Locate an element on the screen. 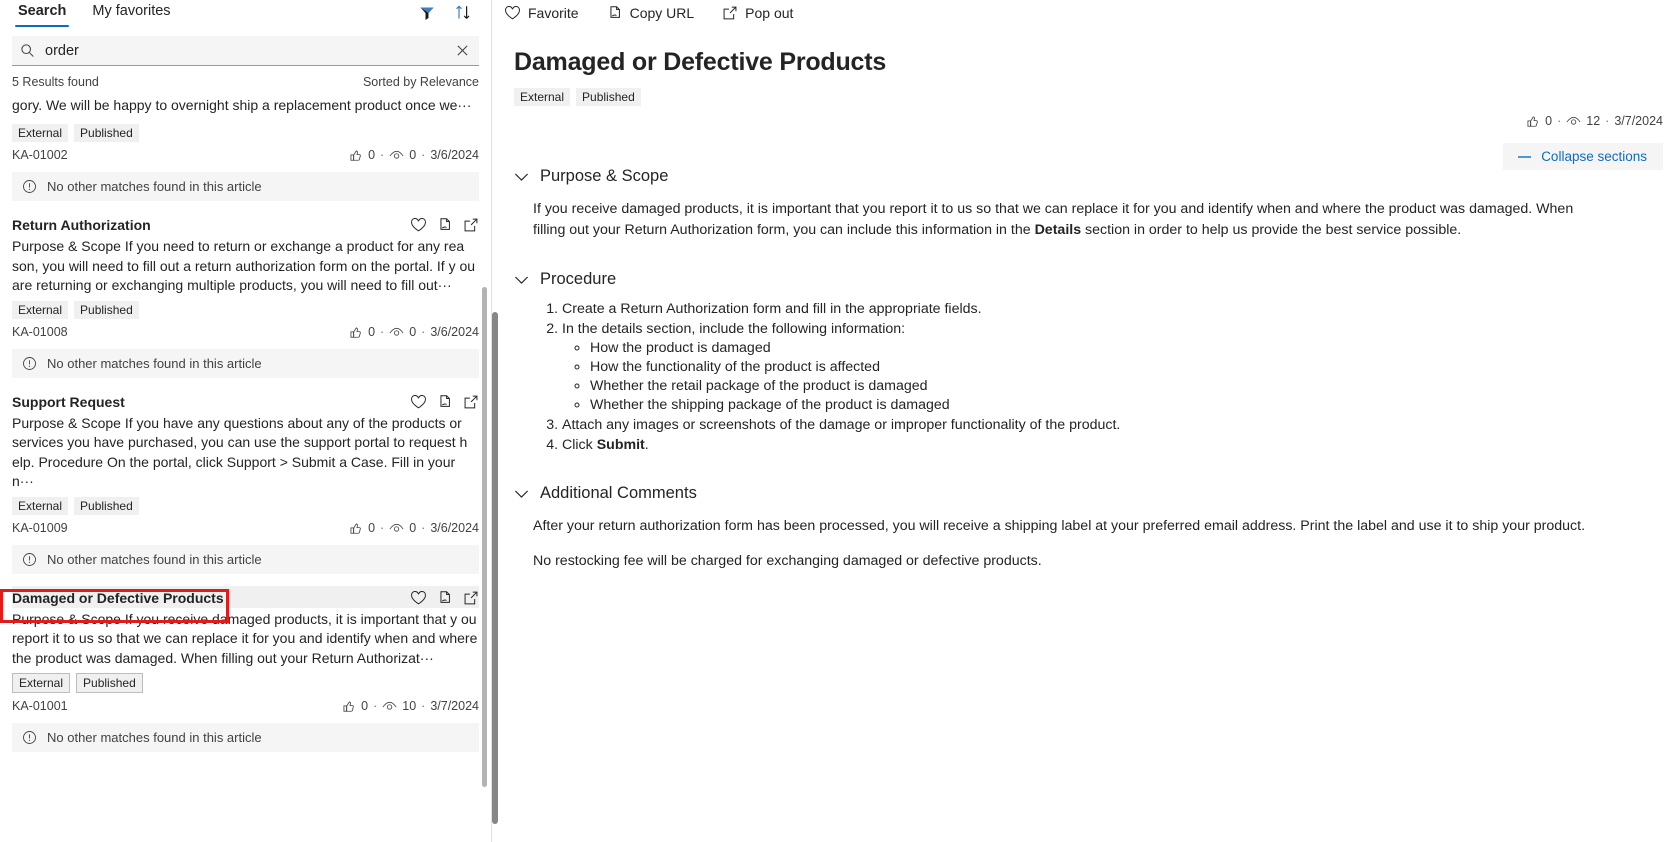 The image size is (1677, 842). result-header: Damaged or Defective Products is located at coordinates (245, 596).